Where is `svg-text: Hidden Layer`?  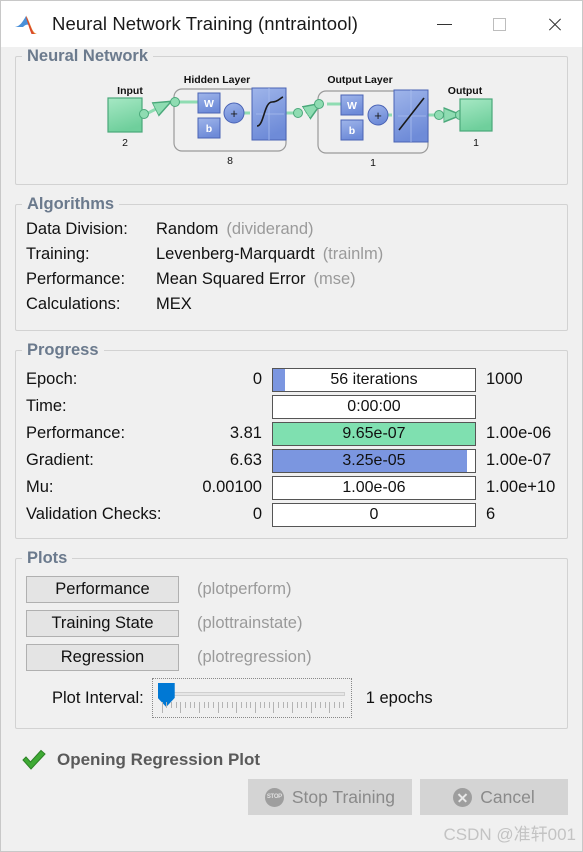 svg-text: Hidden Layer is located at coordinates (216, 80).